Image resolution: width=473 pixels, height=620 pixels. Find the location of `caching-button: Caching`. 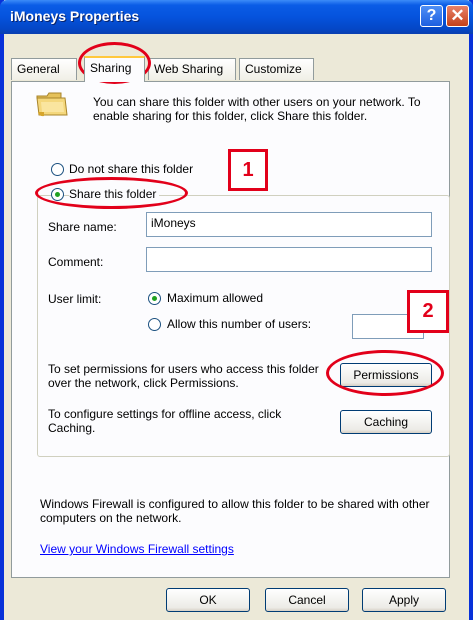

caching-button: Caching is located at coordinates (386, 422).